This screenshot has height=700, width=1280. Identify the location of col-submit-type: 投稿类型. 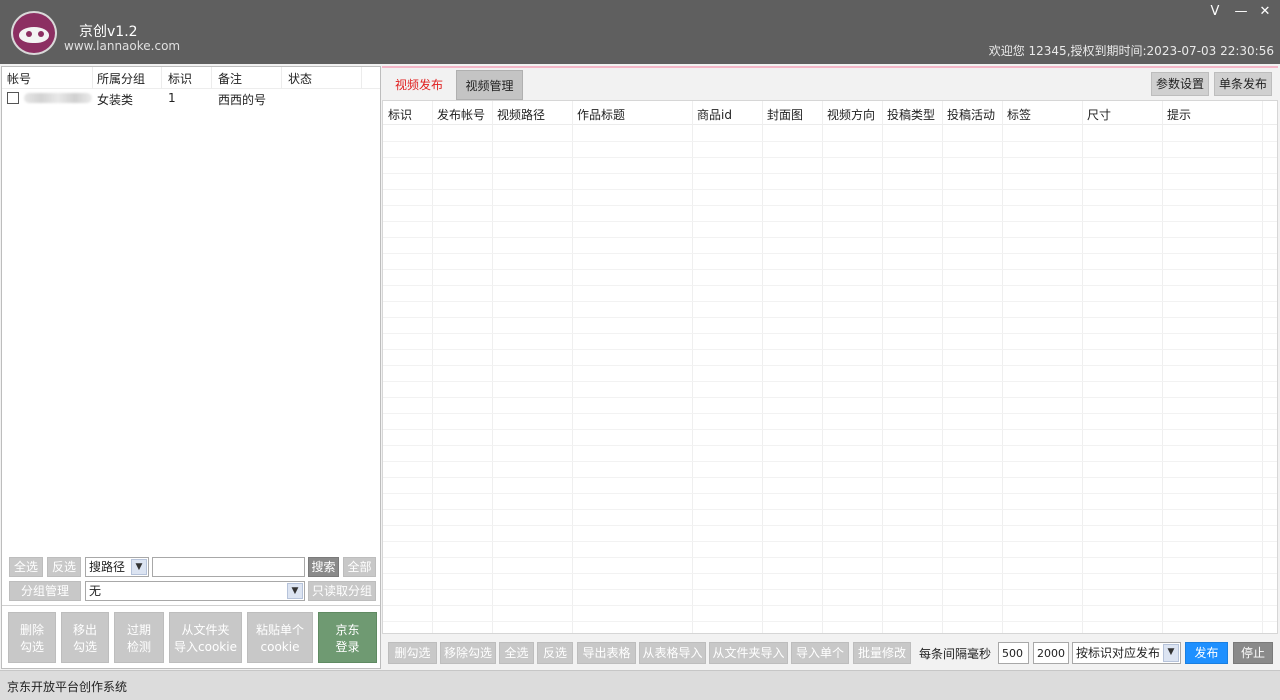
(911, 115).